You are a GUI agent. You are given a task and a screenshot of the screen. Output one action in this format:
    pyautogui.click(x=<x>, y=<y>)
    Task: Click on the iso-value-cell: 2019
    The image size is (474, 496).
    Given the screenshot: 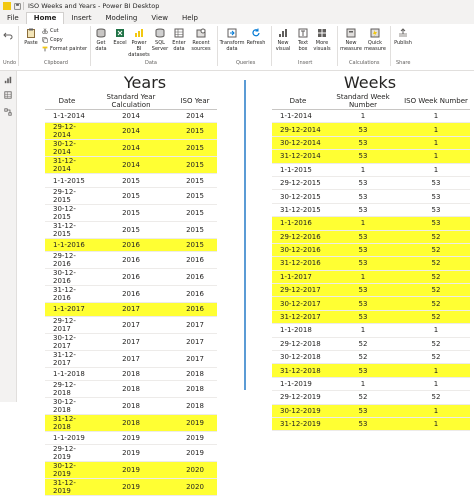 What is the action you would take?
    pyautogui.click(x=195, y=423)
    